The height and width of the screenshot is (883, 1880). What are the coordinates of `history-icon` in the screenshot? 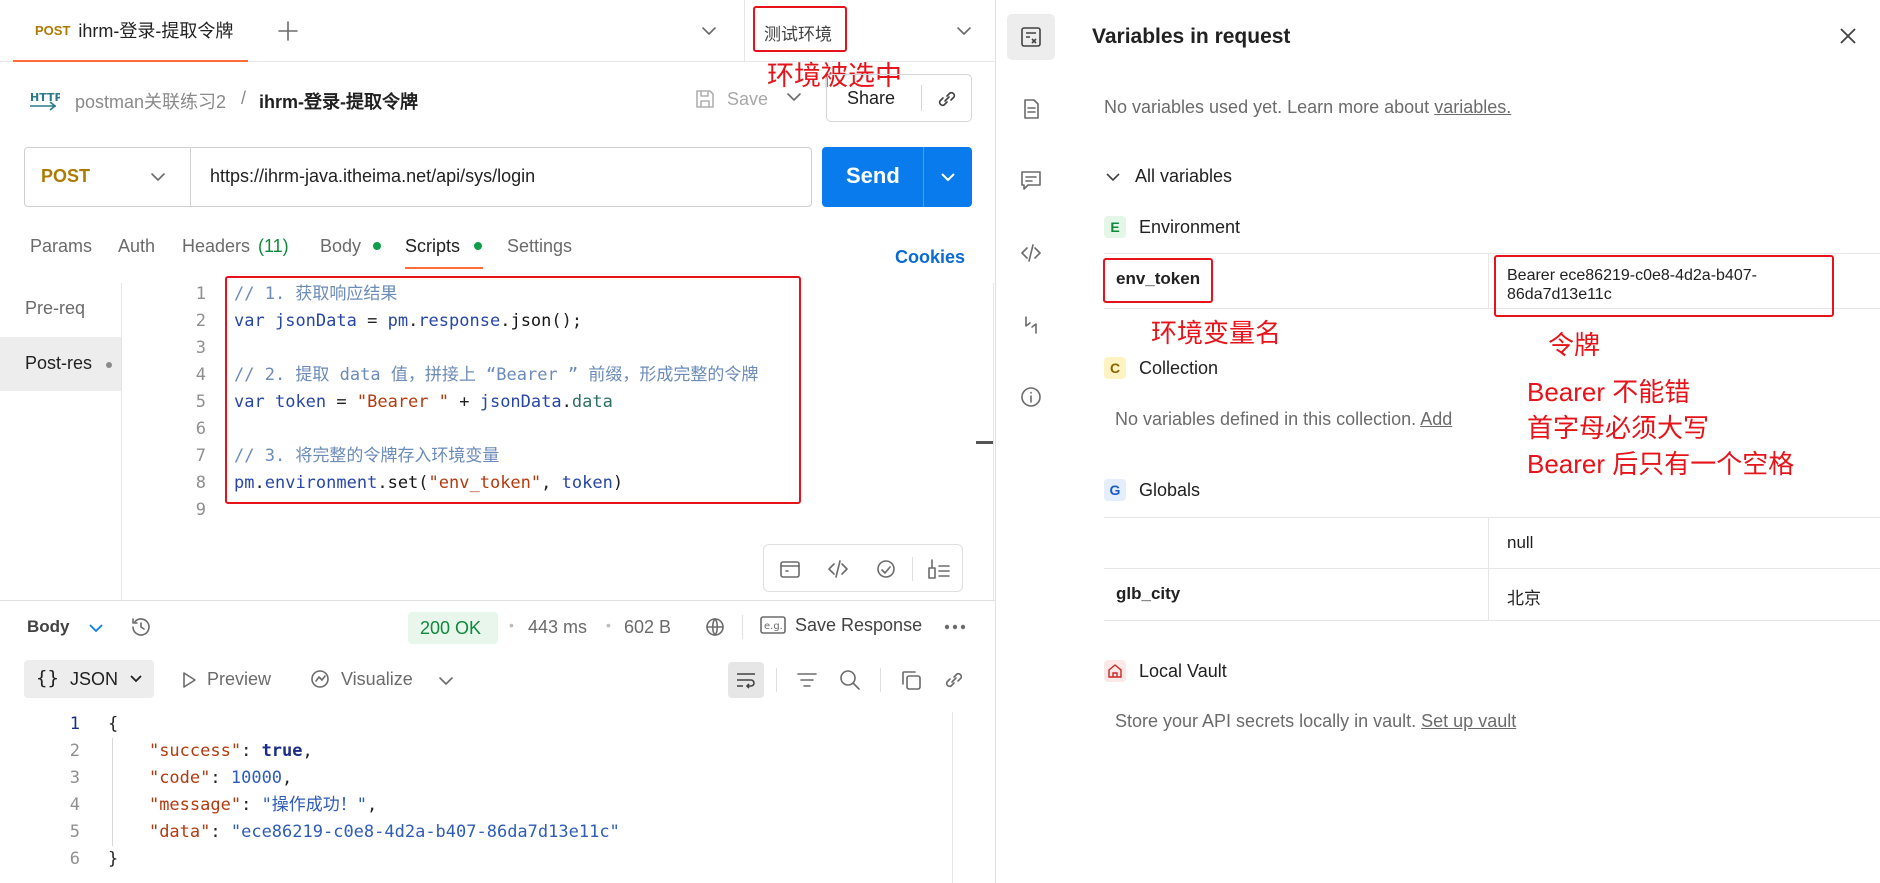 It's located at (141, 627).